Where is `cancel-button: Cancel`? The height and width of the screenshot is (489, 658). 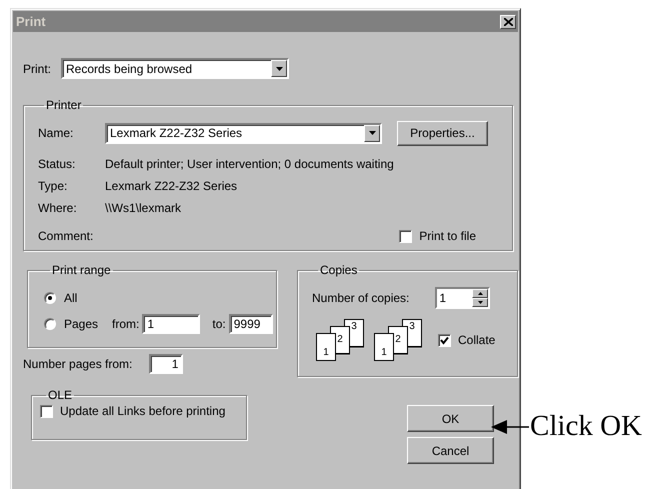 cancel-button: Cancel is located at coordinates (450, 450).